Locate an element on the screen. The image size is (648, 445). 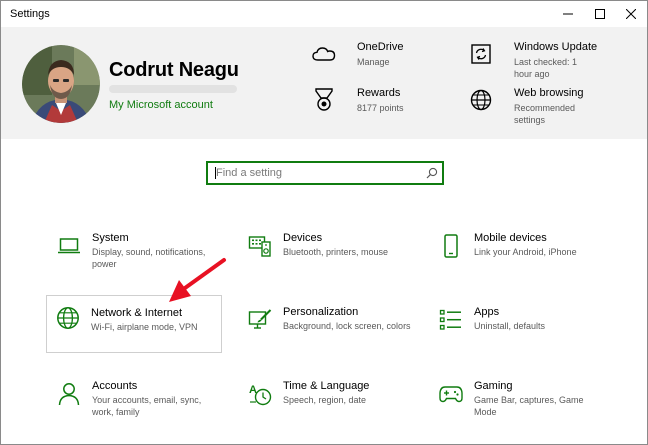
red-arrow-icon is located at coordinates (197, 280).